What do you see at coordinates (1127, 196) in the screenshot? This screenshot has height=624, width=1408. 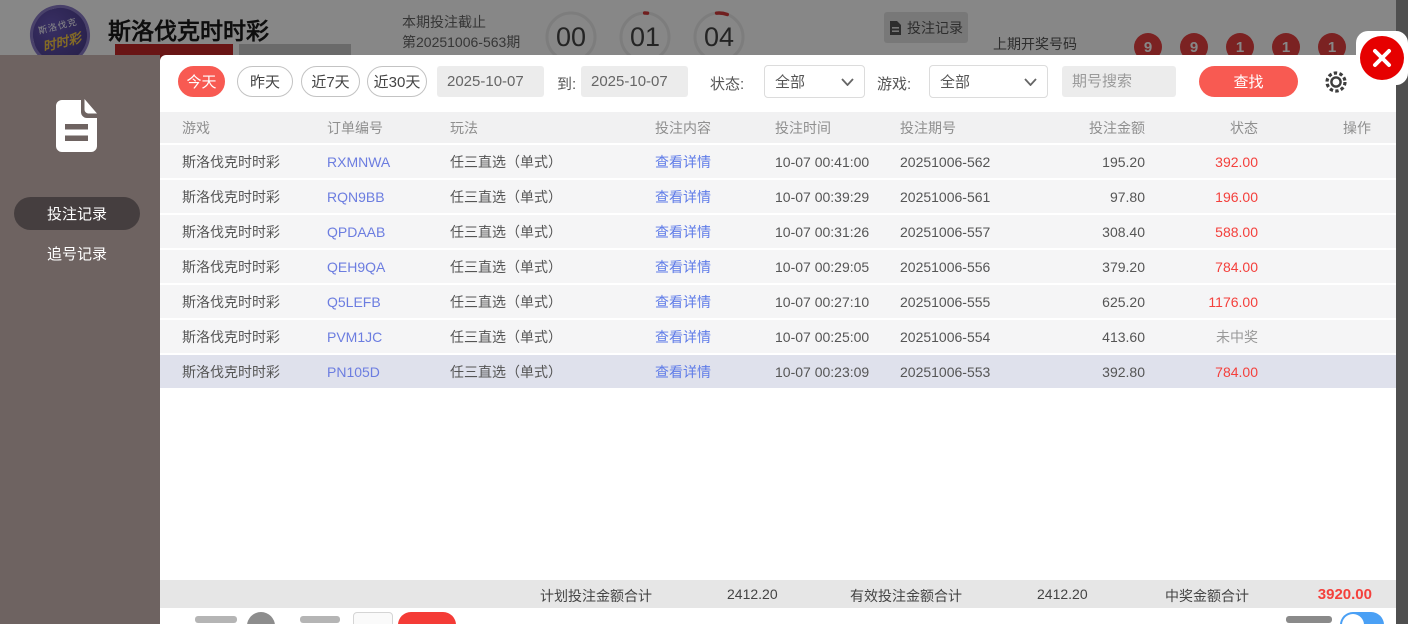 I see `cell-amount: 97.80` at bounding box center [1127, 196].